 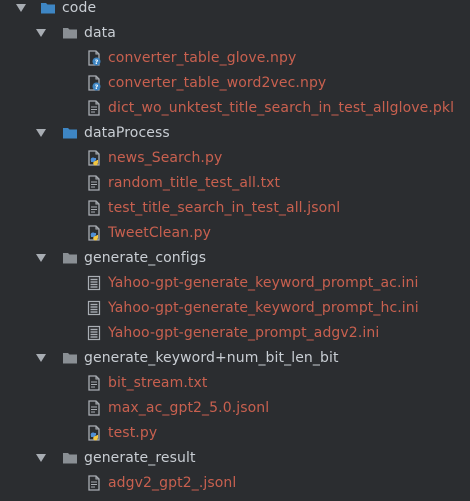 I want to click on tree-file-row: ? converter_table_glove.npy, so click(x=235, y=58).